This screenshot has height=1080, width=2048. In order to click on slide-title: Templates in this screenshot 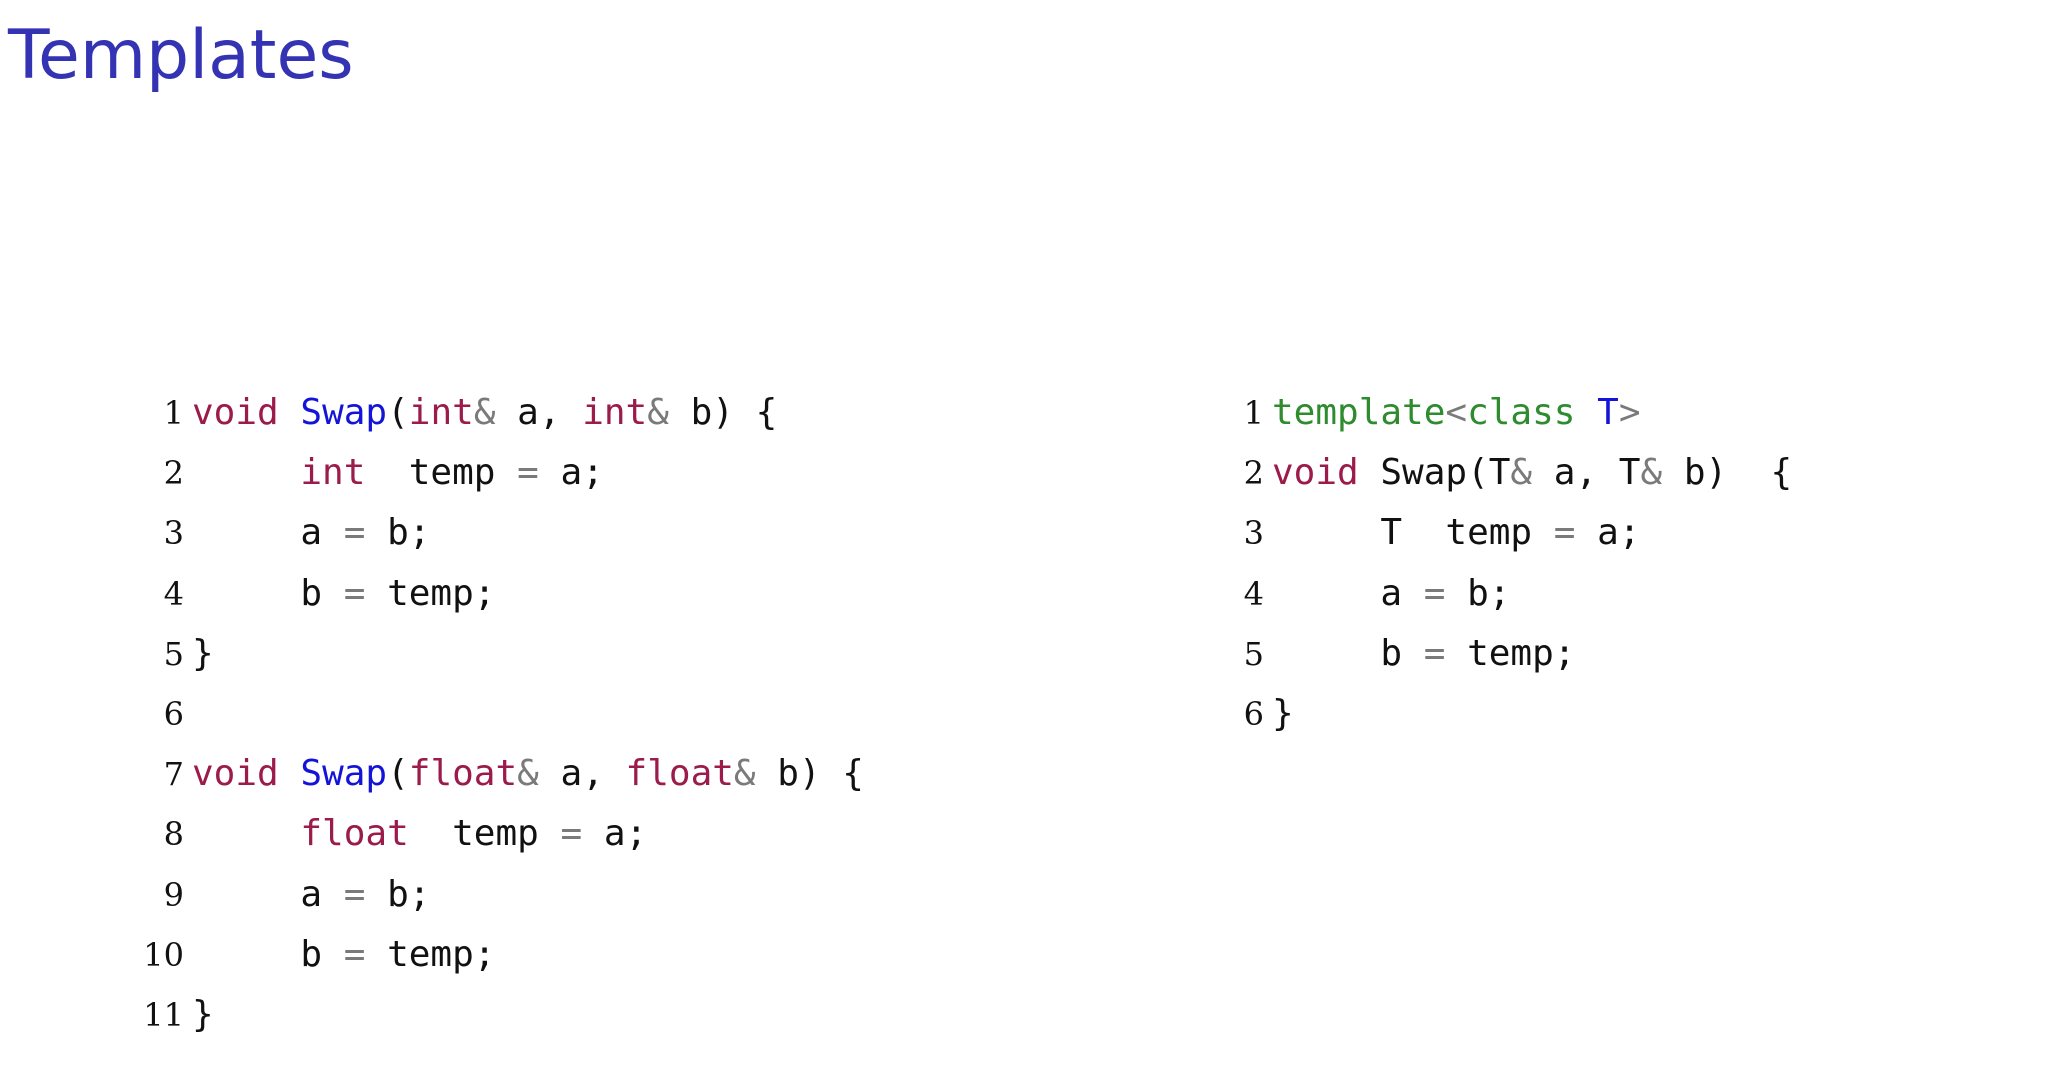, I will do `click(181, 55)`.